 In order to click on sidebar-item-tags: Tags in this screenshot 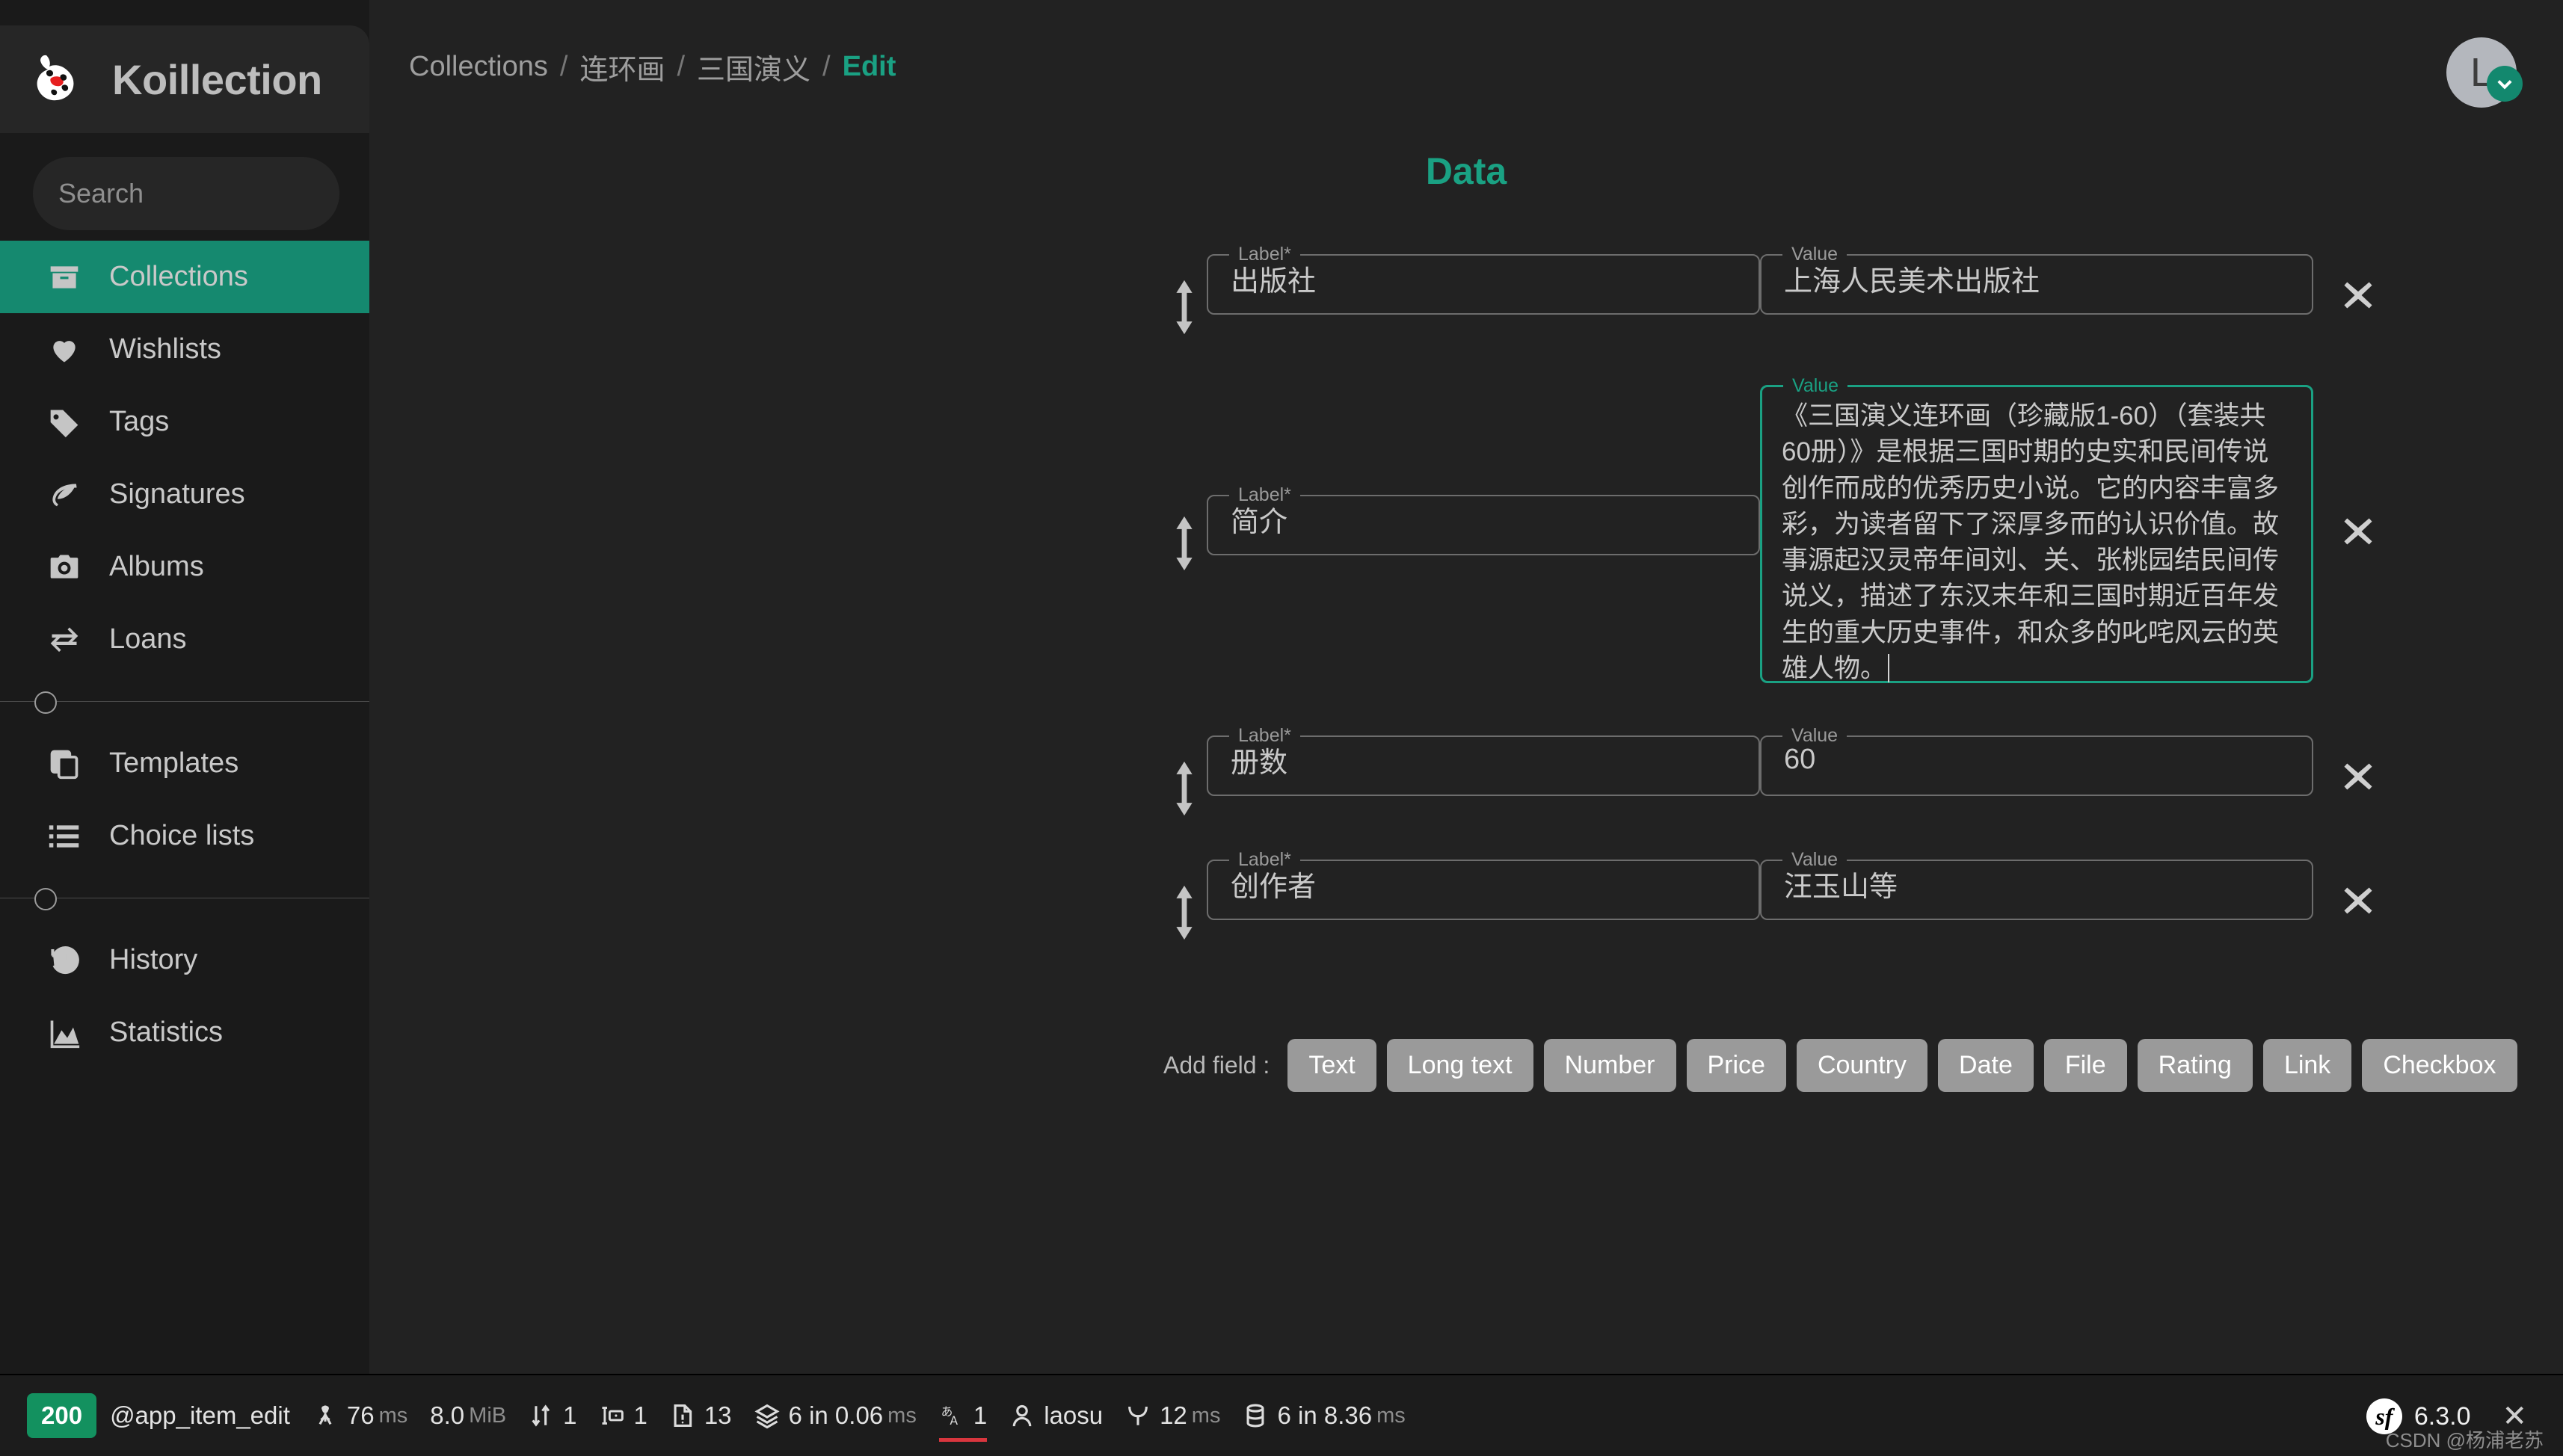, I will do `click(184, 422)`.